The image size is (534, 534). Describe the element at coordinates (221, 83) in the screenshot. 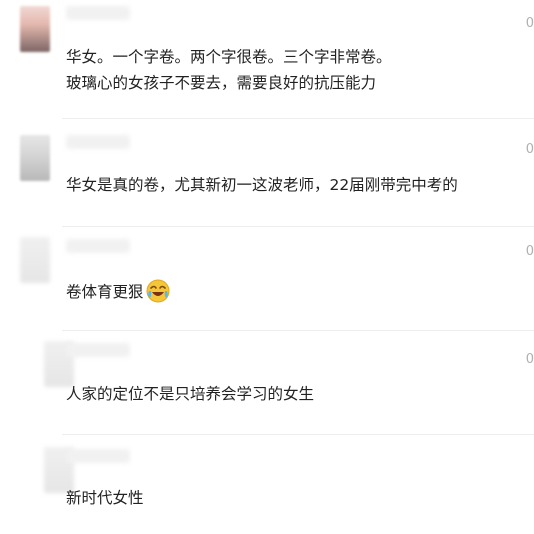

I see `comment-text-line: 玻璃心的女孩子不要去，需要良好的抗压能力` at that location.